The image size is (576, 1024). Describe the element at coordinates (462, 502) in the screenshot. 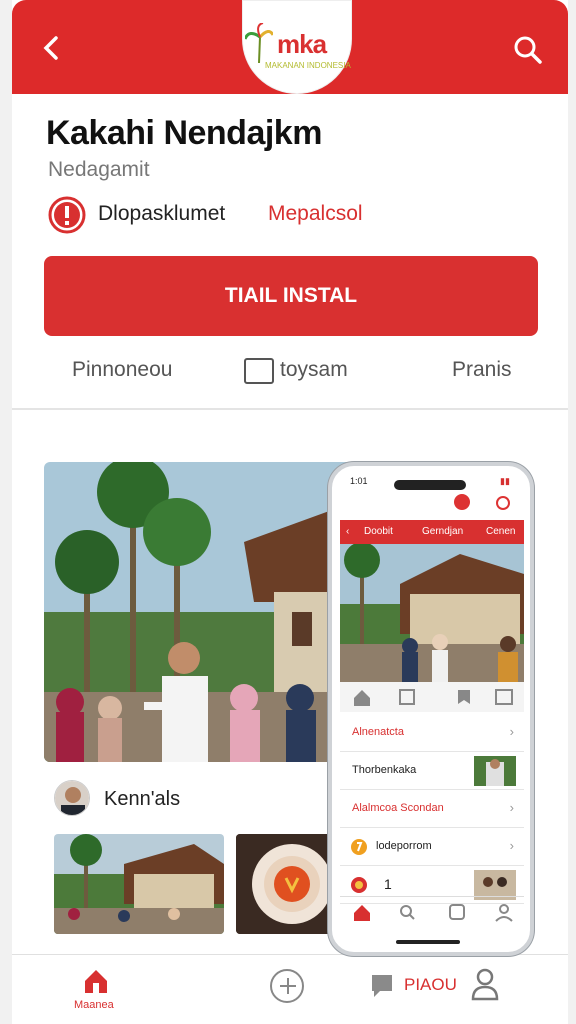

I see `phone-app-icon` at that location.